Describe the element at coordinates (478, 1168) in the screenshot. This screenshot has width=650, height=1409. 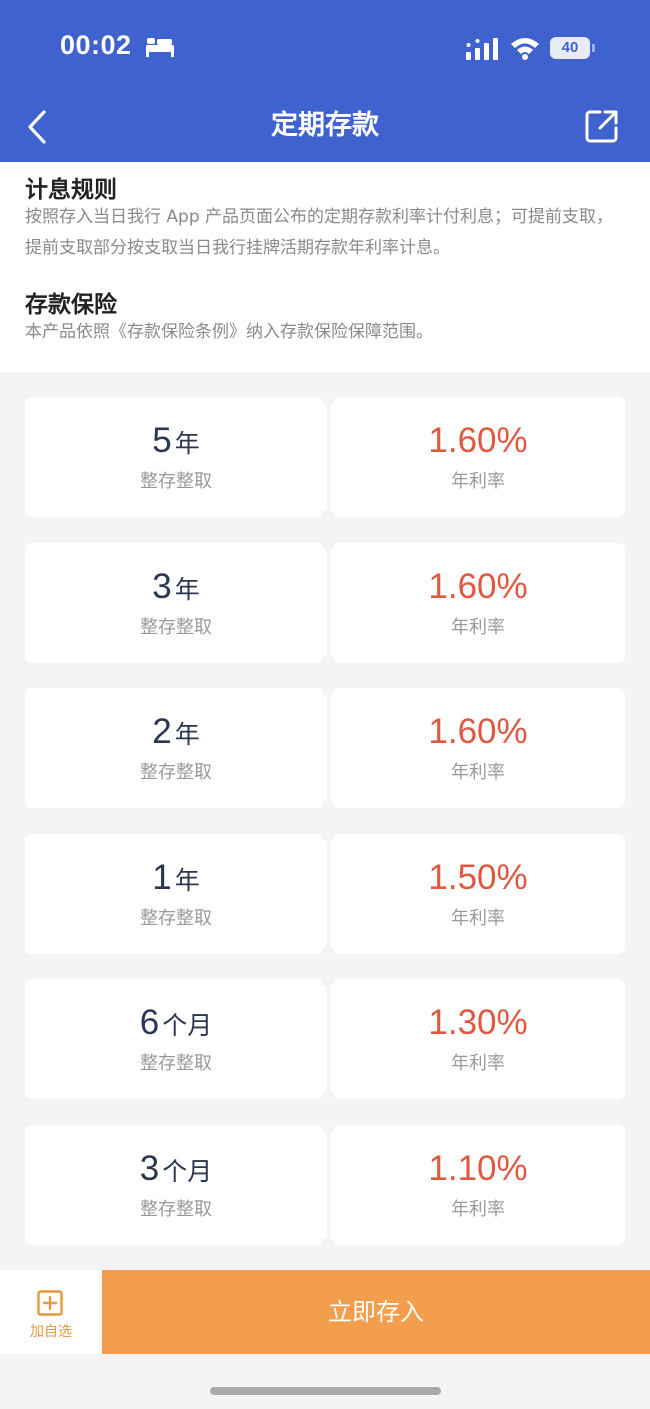
I see `rate-value: 1.10%` at that location.